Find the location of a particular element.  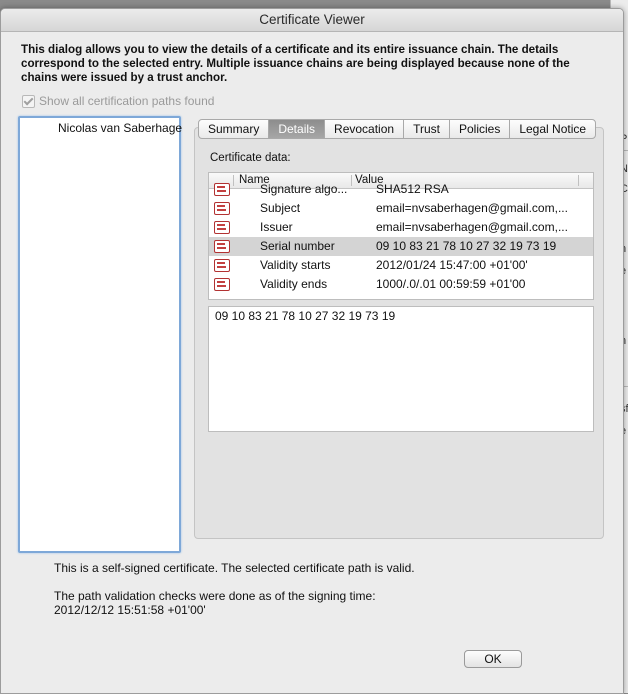

table-row-signature-algorithm: Signature algo... SHA512 RSA is located at coordinates (401, 189).